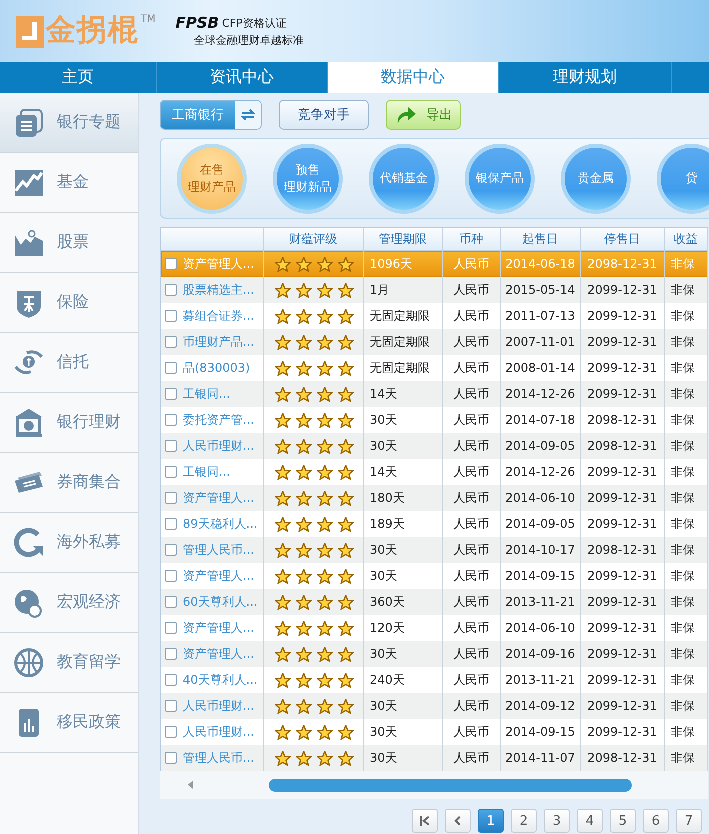 The image size is (709, 834). I want to click on category-button: 贷, so click(683, 179).